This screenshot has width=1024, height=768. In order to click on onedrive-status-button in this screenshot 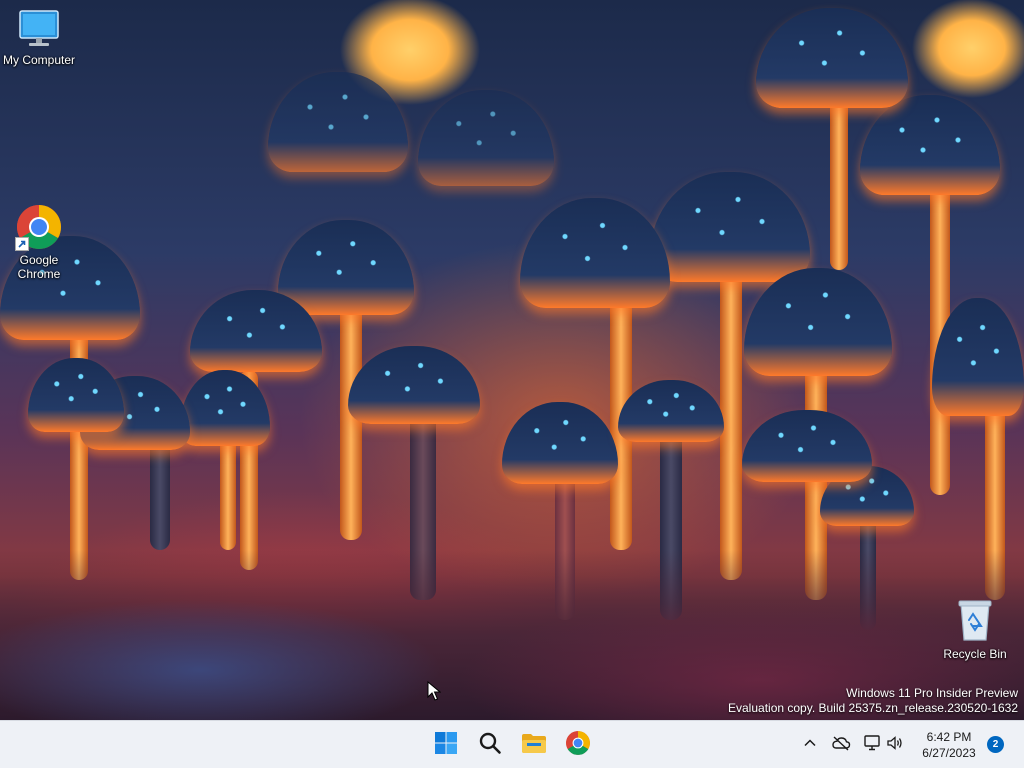, I will do `click(841, 745)`.